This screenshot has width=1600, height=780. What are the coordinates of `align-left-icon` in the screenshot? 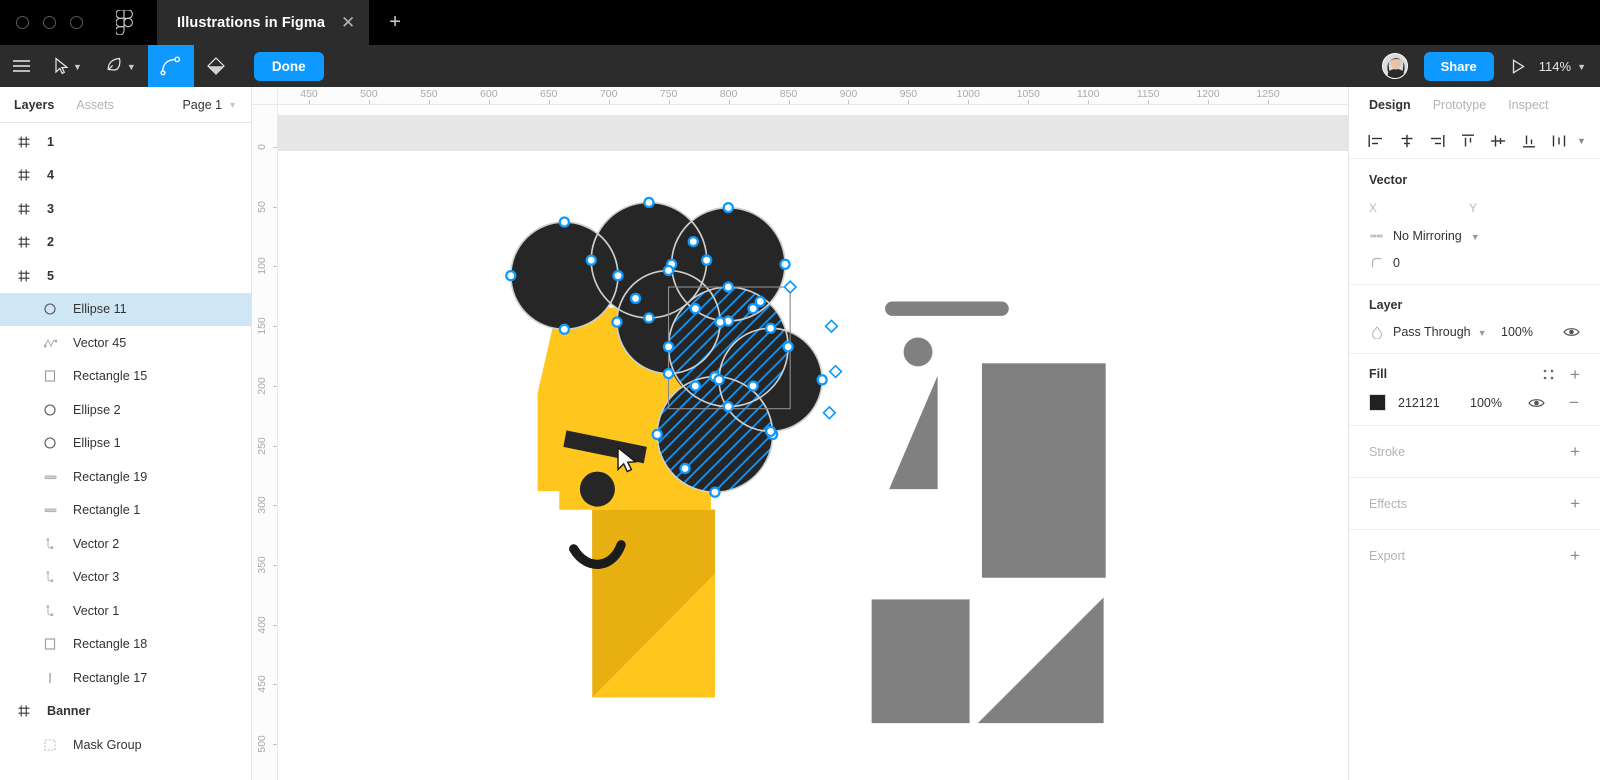 It's located at (1376, 141).